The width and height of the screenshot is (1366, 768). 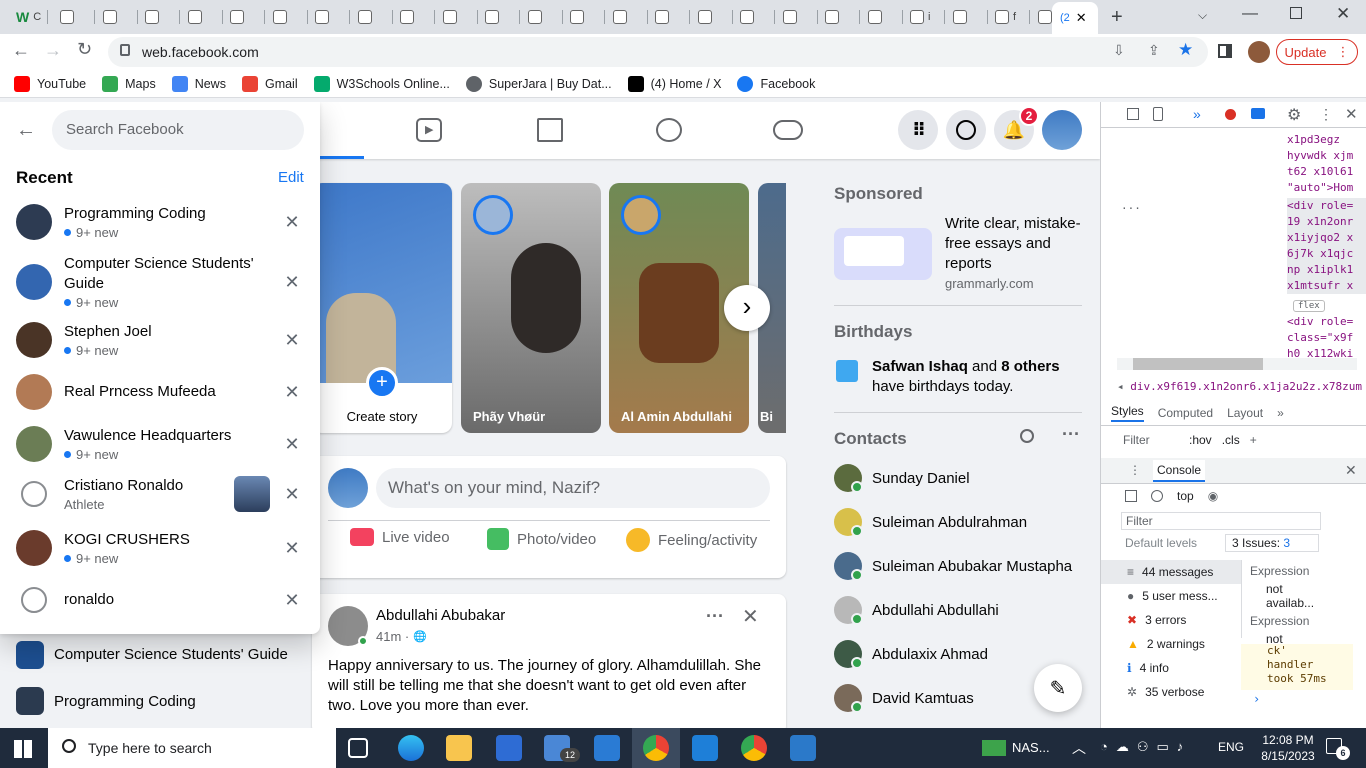 What do you see at coordinates (1326, 188) in the screenshot?
I see `dom-code-line: "auto">Hom` at bounding box center [1326, 188].